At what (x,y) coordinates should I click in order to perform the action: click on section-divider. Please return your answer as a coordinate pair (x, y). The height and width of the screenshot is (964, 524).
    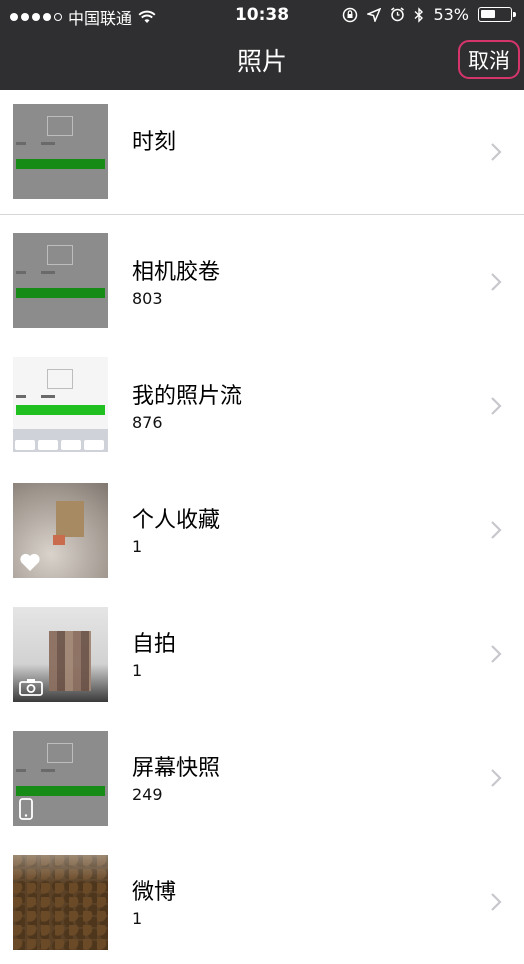
    Looking at the image, I should click on (262, 214).